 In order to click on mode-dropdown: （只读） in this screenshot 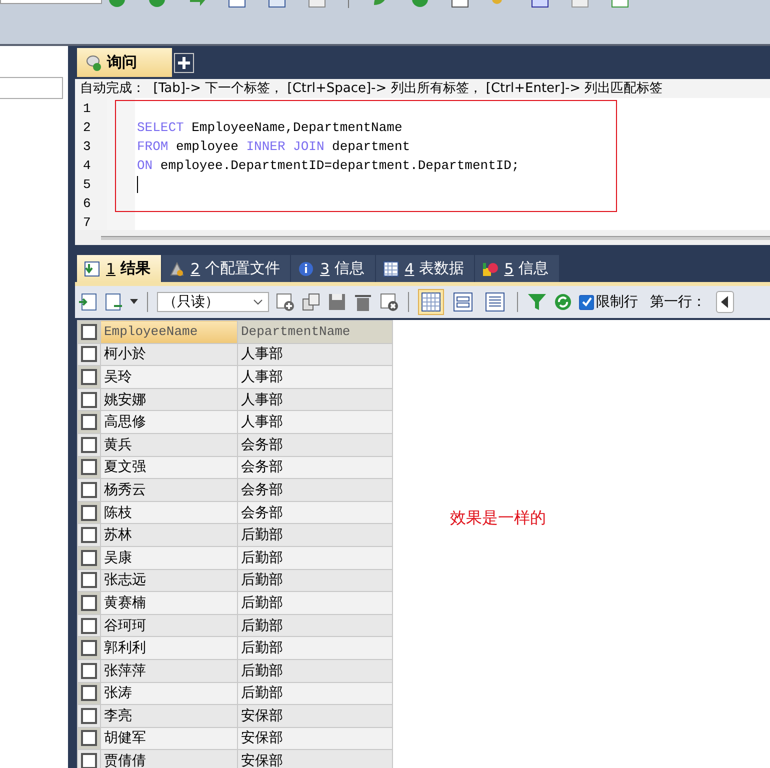, I will do `click(213, 302)`.